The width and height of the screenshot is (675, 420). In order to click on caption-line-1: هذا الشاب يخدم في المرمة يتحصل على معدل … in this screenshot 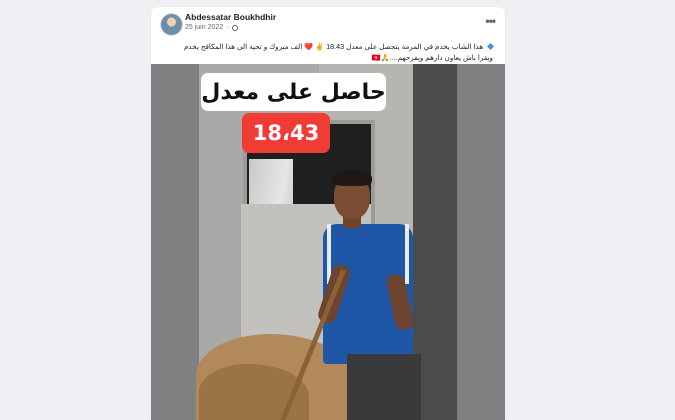, I will do `click(333, 46)`.